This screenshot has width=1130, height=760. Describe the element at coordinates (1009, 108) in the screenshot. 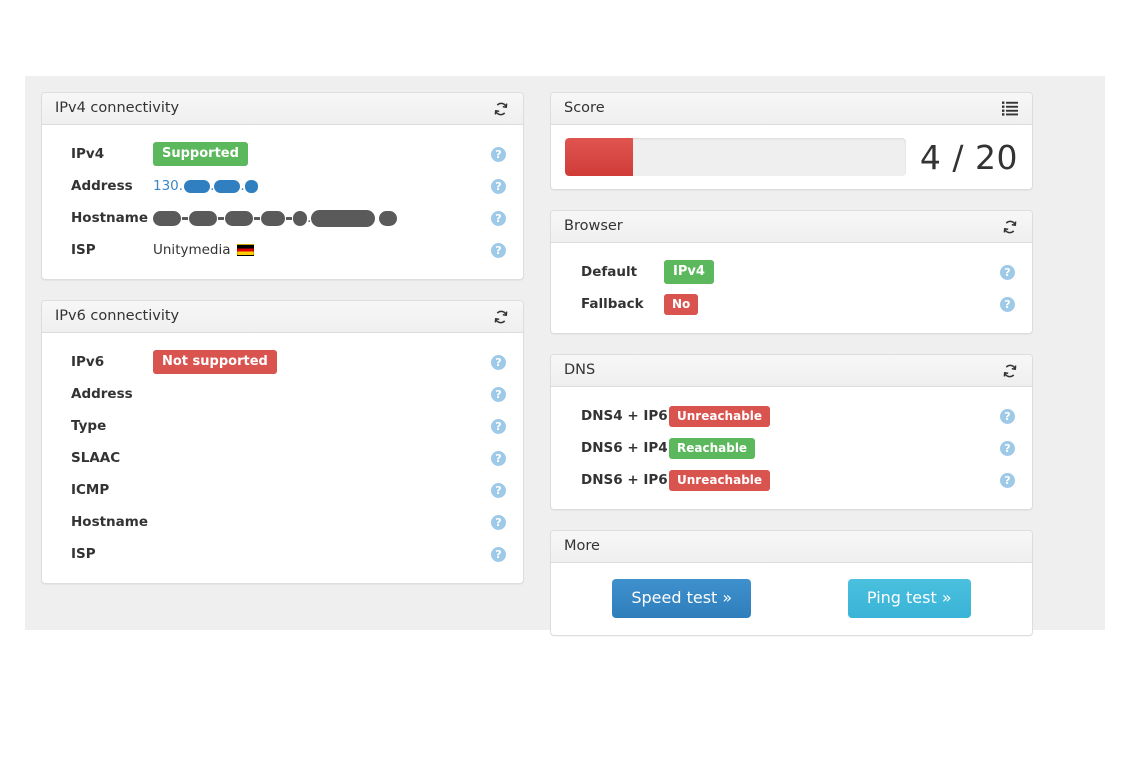

I see `list-icon` at that location.